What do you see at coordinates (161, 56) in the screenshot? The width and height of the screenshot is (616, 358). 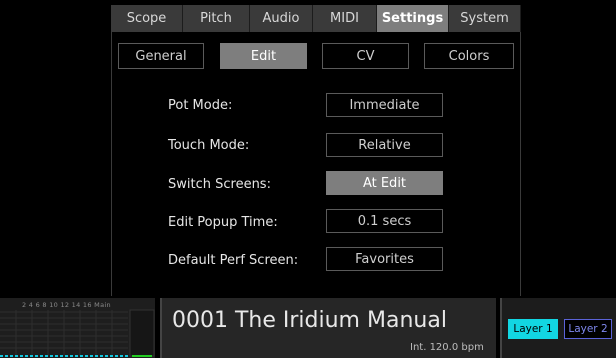 I see `subtab-general: General` at bounding box center [161, 56].